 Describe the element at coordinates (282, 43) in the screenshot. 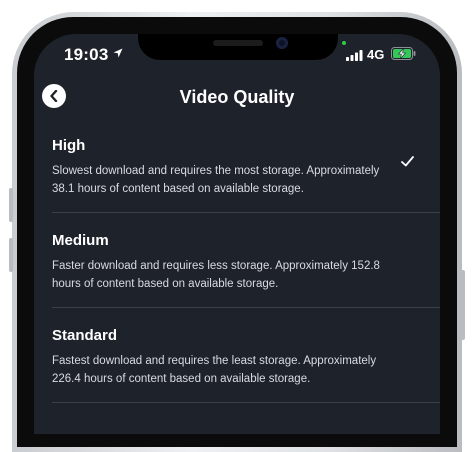

I see `front-camera` at that location.